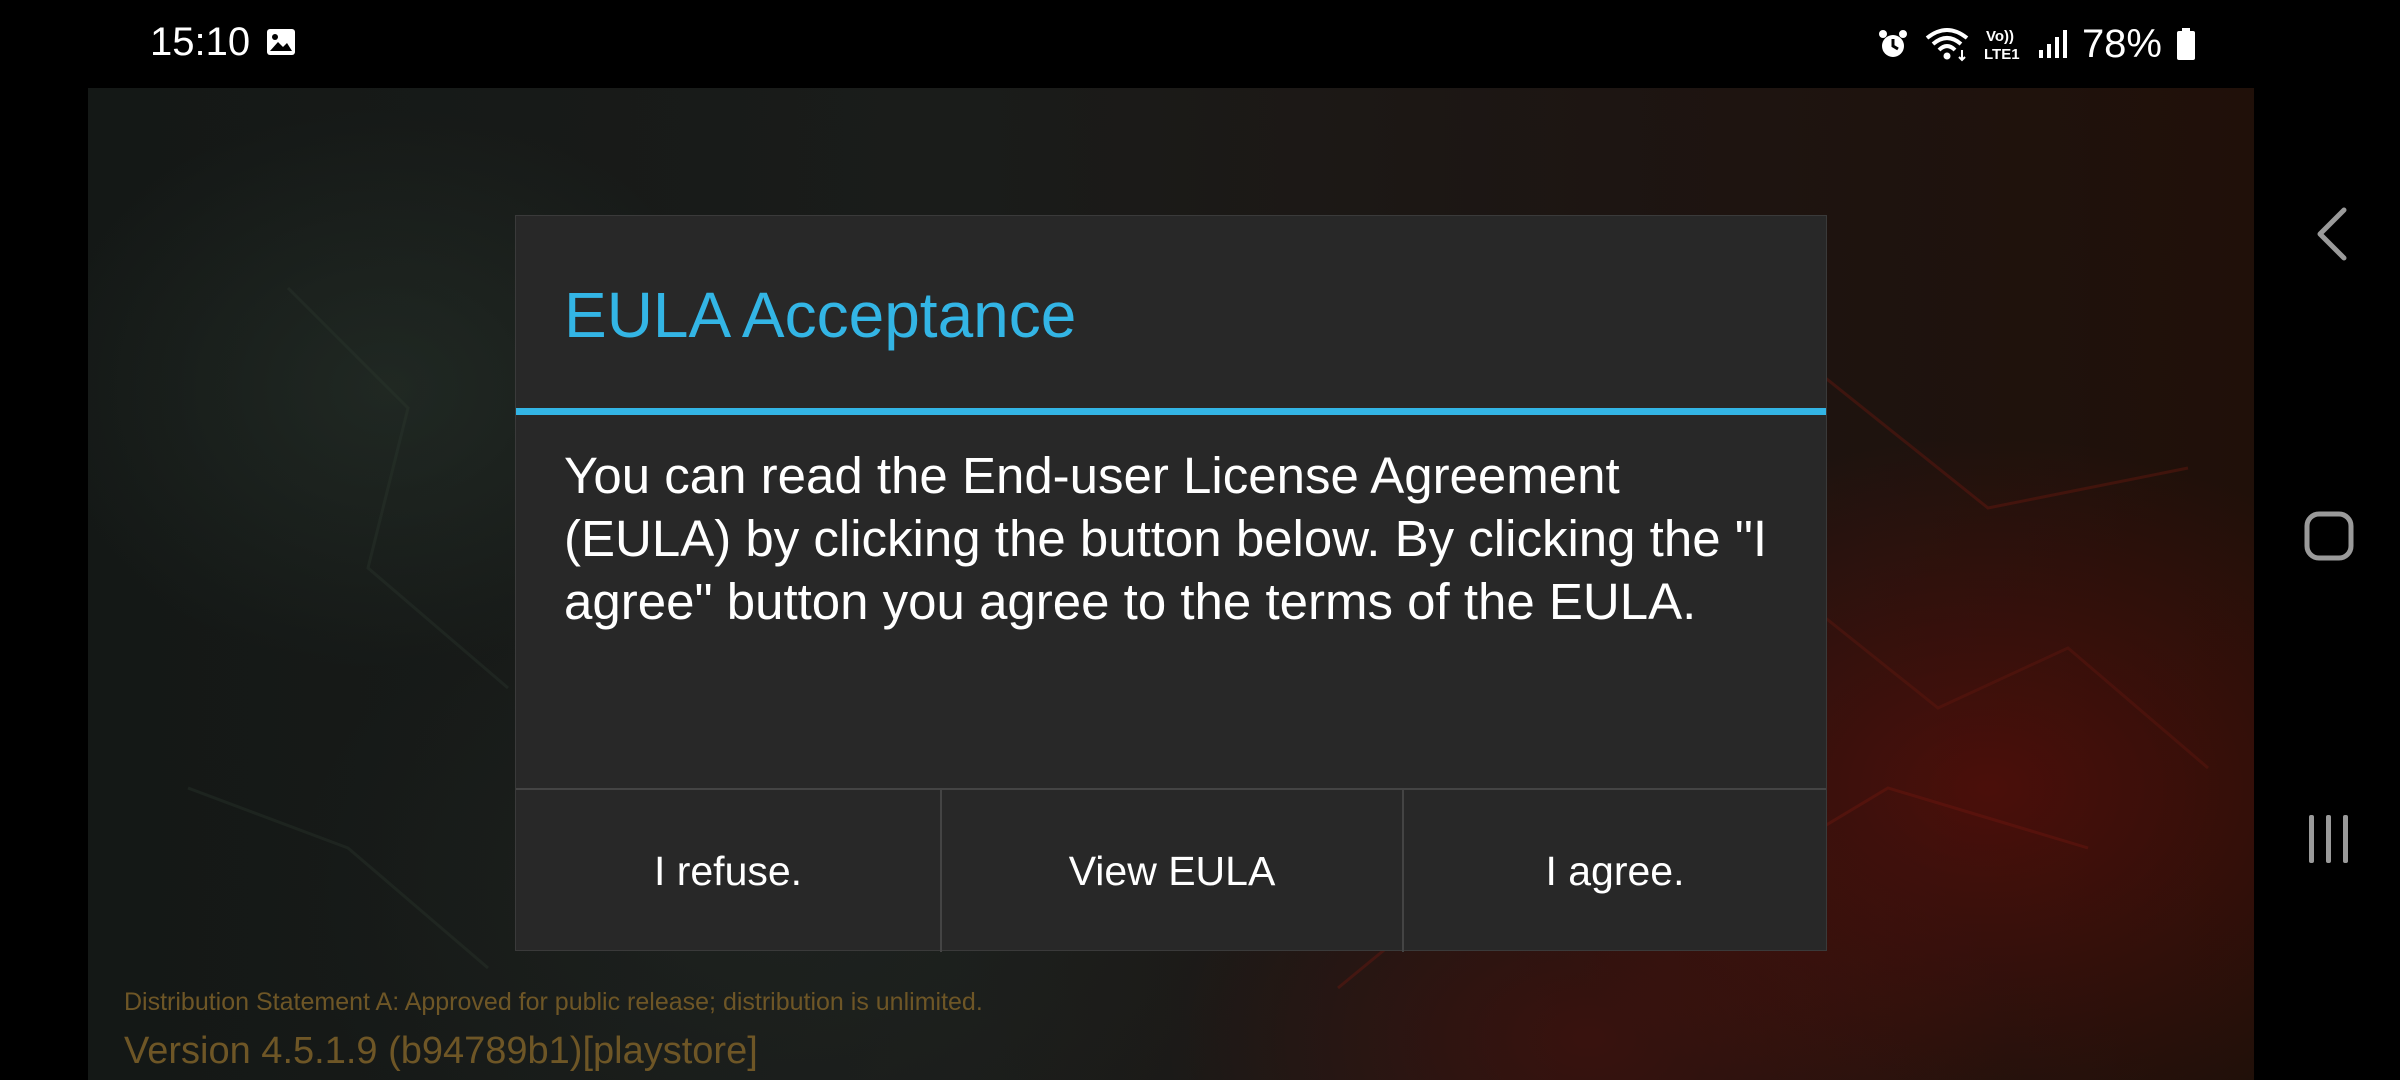 The image size is (2400, 1080). I want to click on home-icon, so click(2329, 536).